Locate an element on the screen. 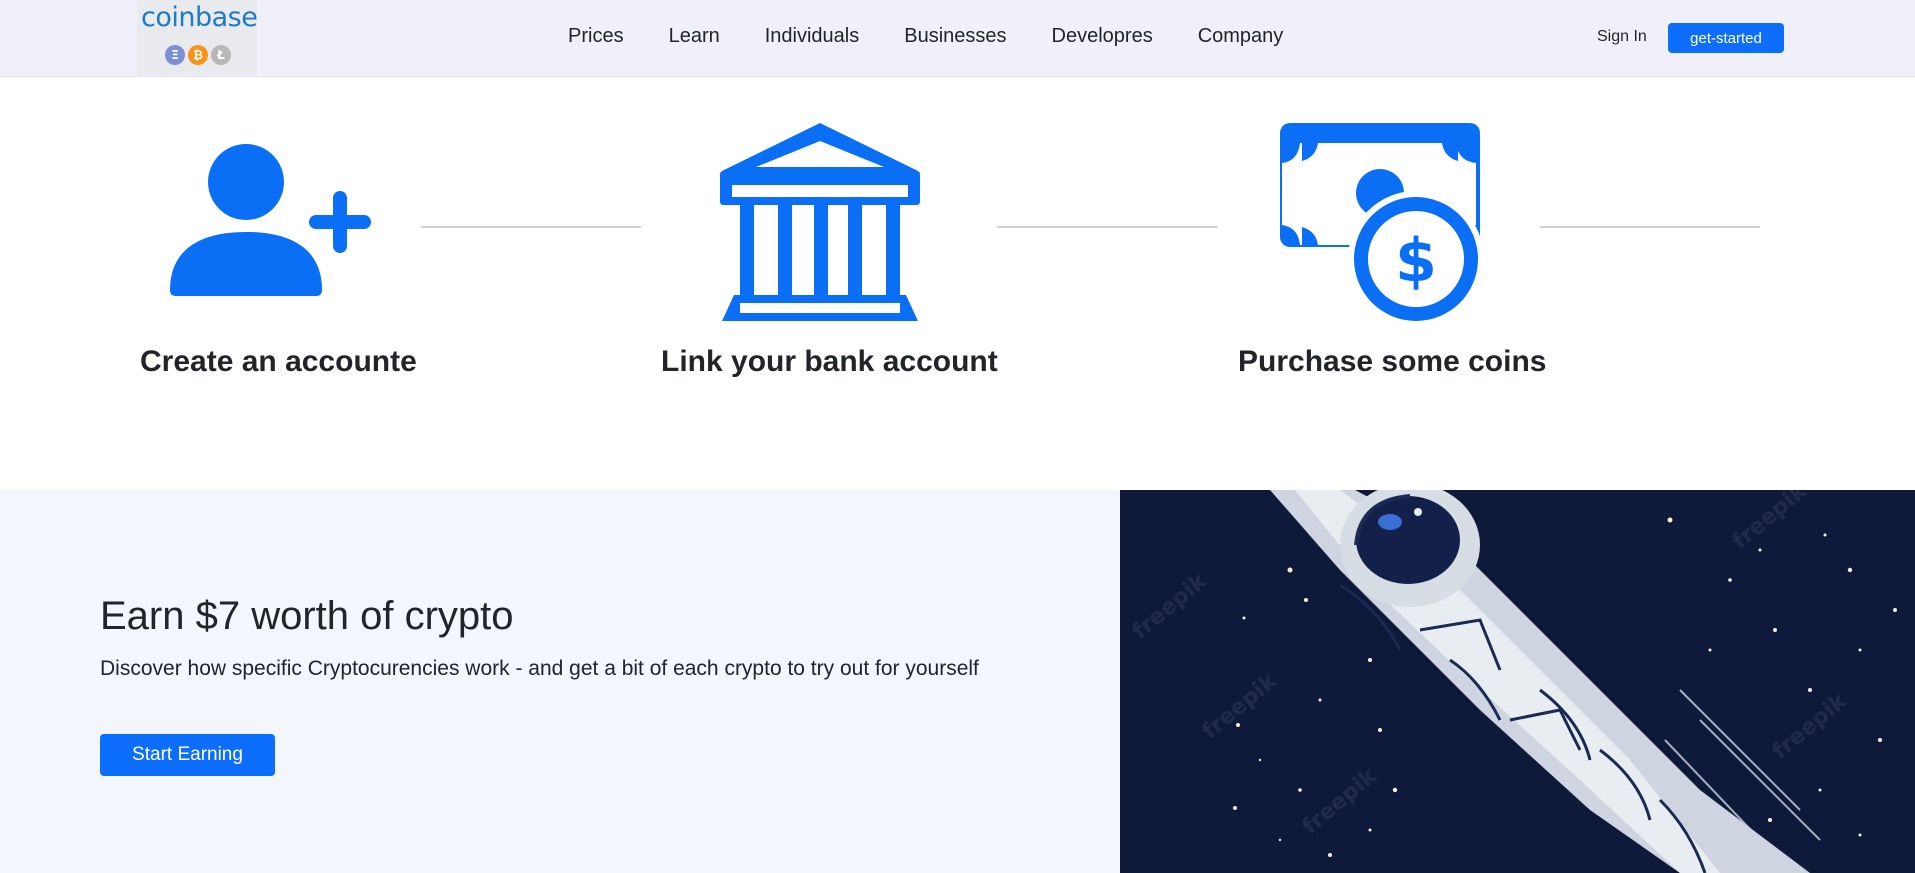 The image size is (1915, 873). get-started-button: get-started is located at coordinates (1726, 38).